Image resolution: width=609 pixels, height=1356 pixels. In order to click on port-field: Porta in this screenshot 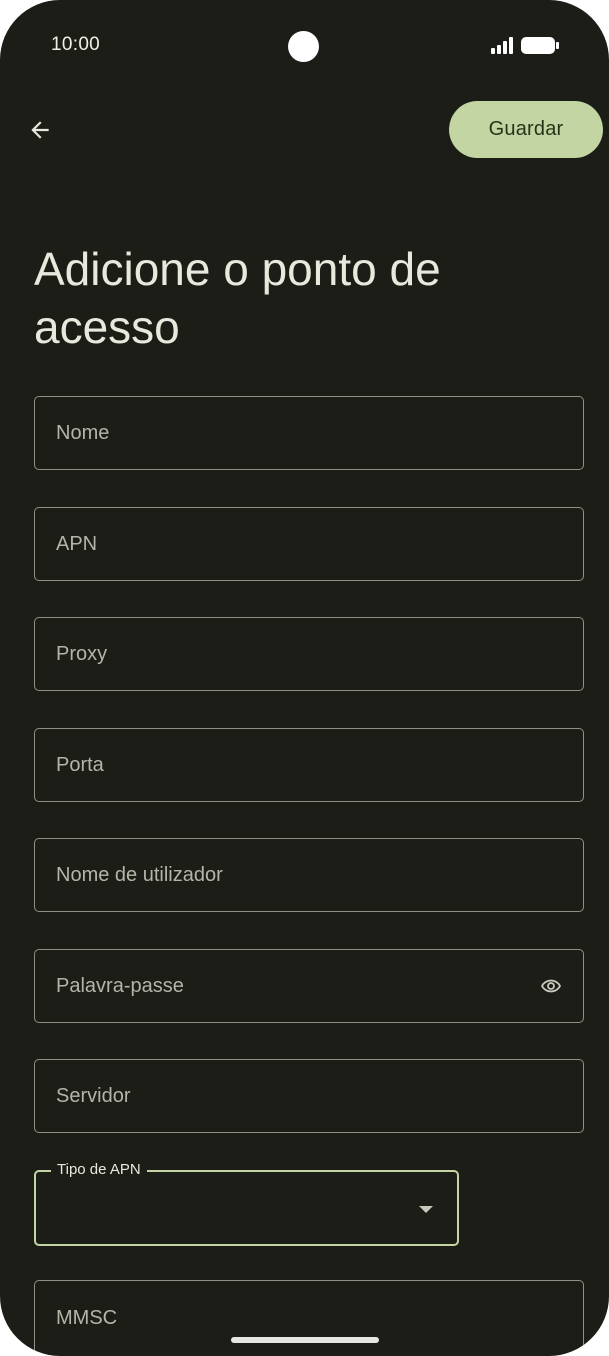, I will do `click(309, 765)`.